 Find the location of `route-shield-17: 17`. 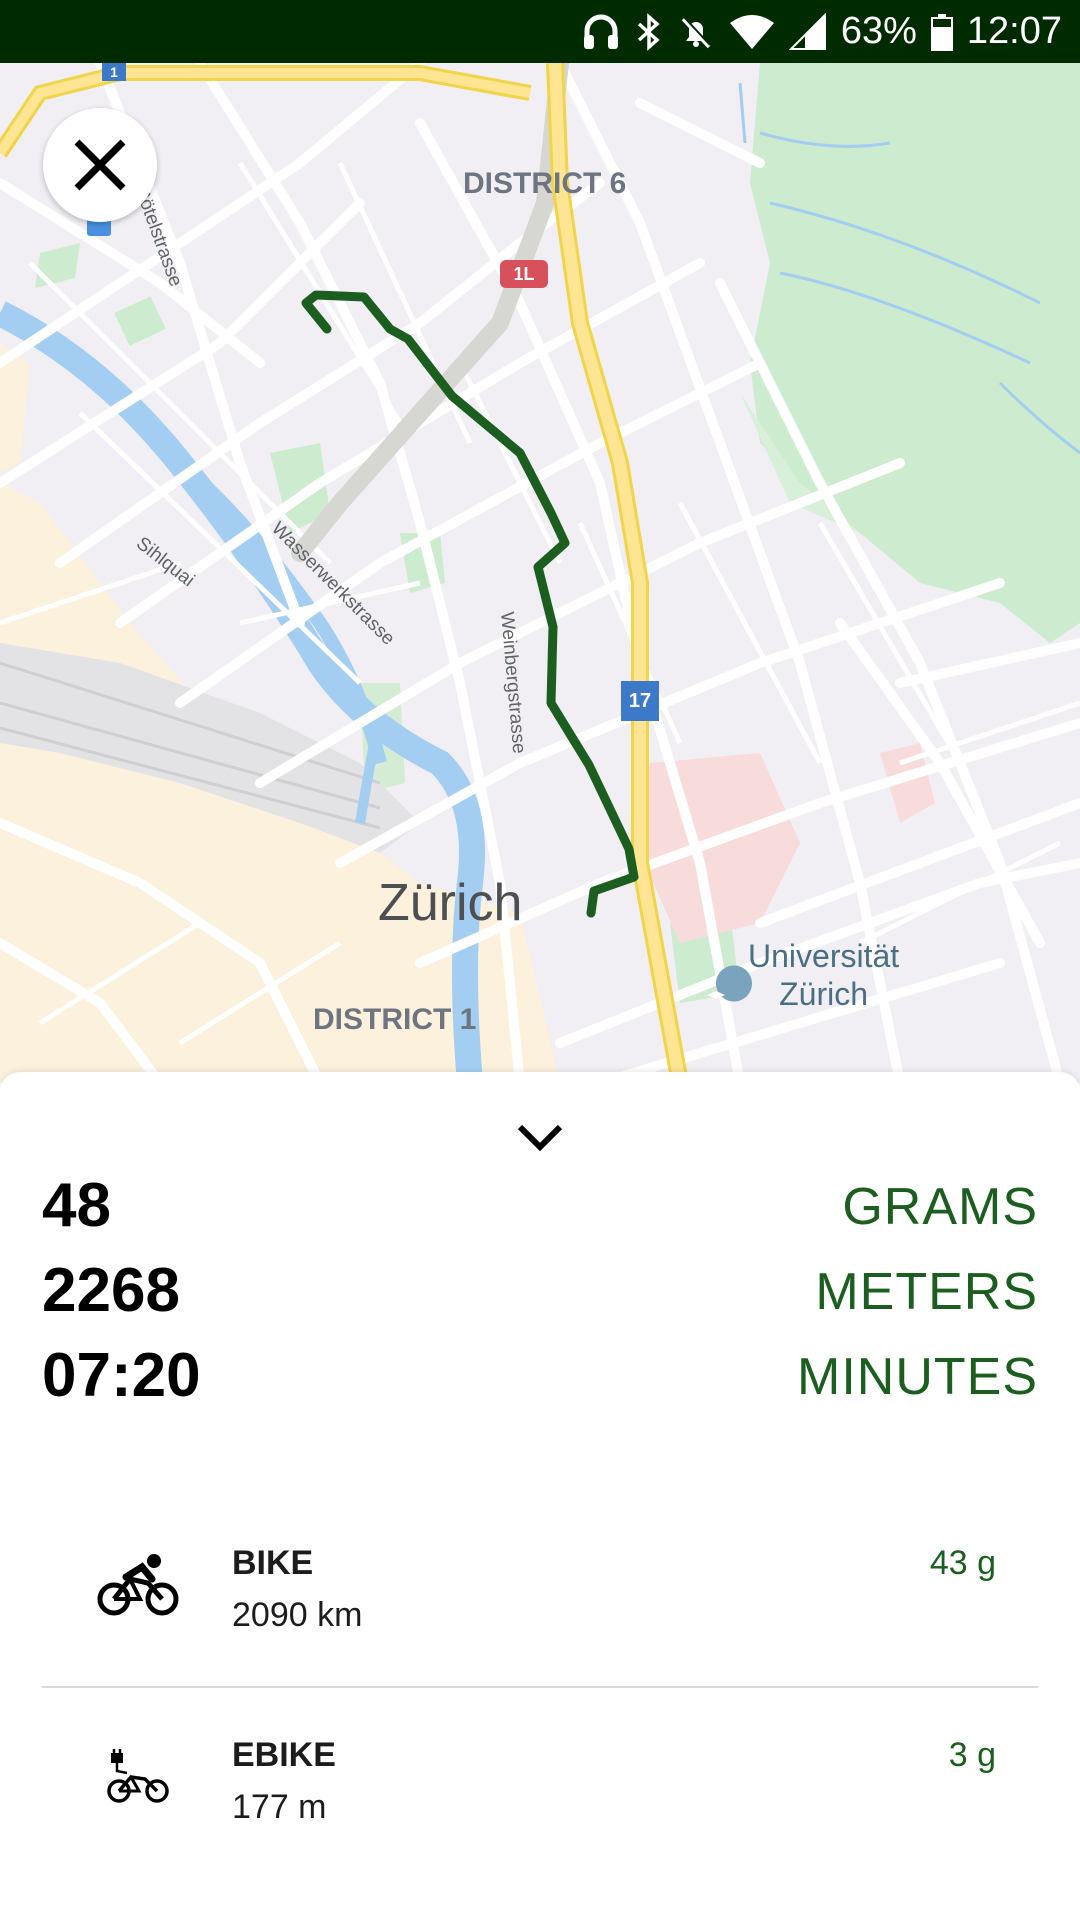

route-shield-17: 17 is located at coordinates (640, 701).